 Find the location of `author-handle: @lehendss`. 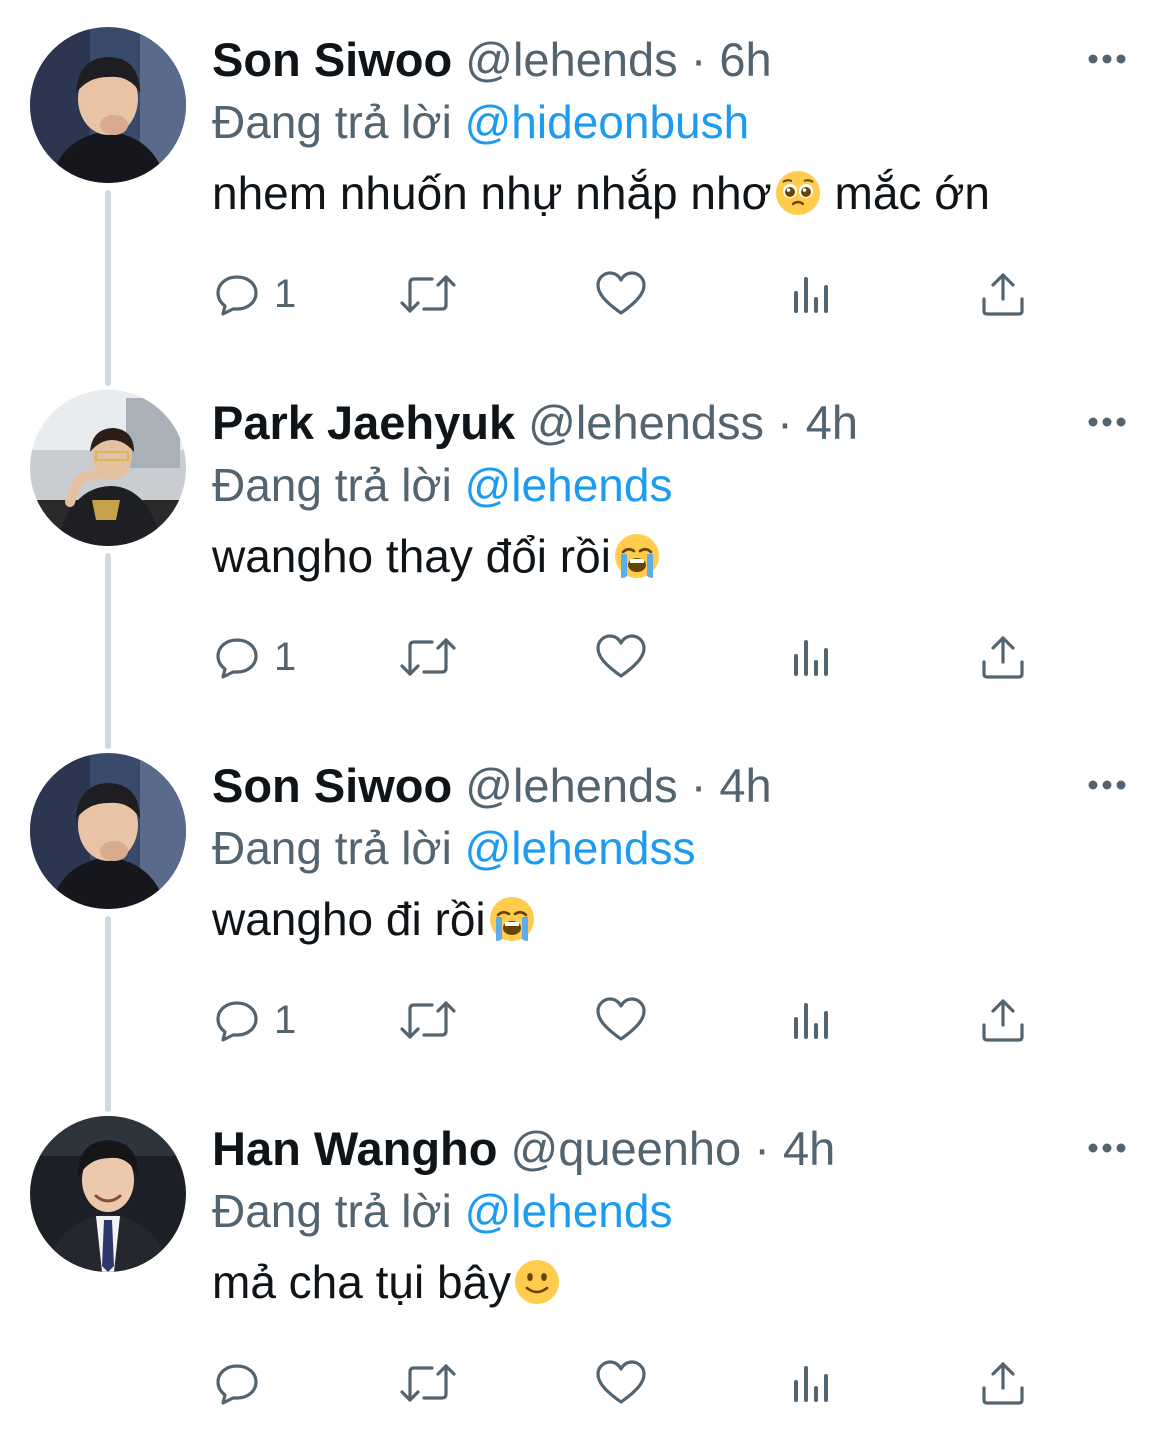

author-handle: @lehendss is located at coordinates (646, 422).